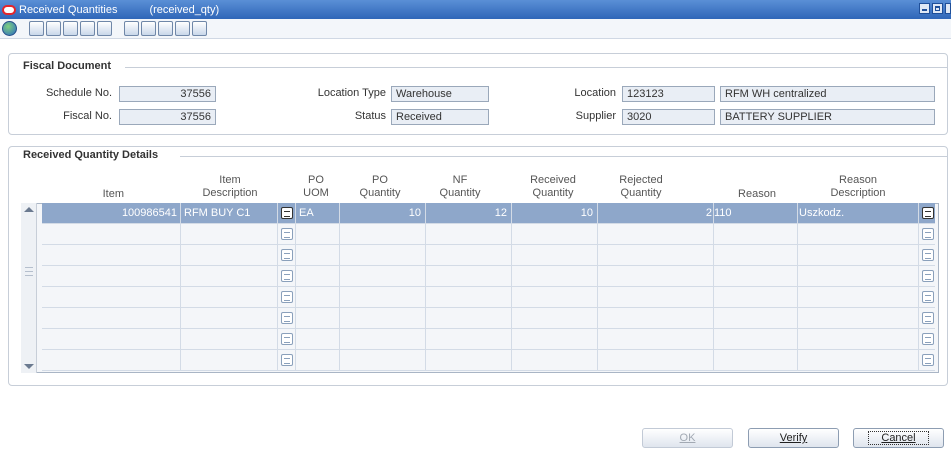 Image resolution: width=951 pixels, height=450 pixels. Describe the element at coordinates (230, 186) in the screenshot. I see `col-header-item-description: Item Description` at that location.